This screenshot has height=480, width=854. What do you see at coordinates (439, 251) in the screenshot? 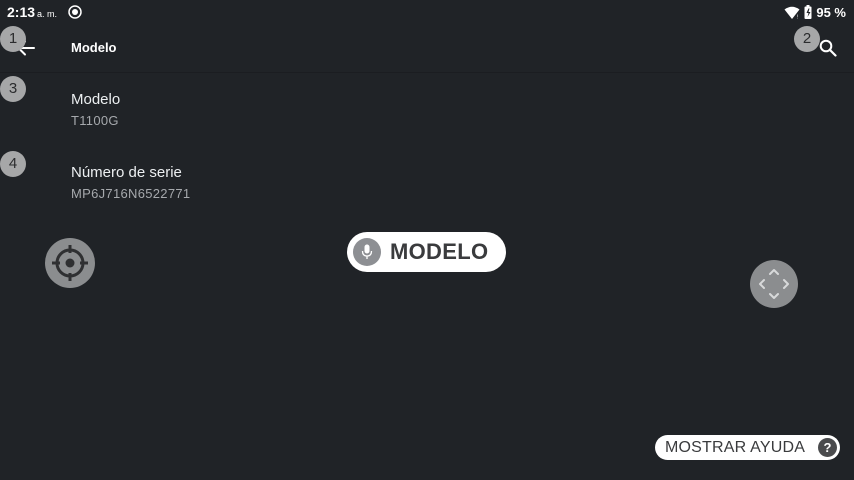
I see `voice-command-label: MODELO` at bounding box center [439, 251].